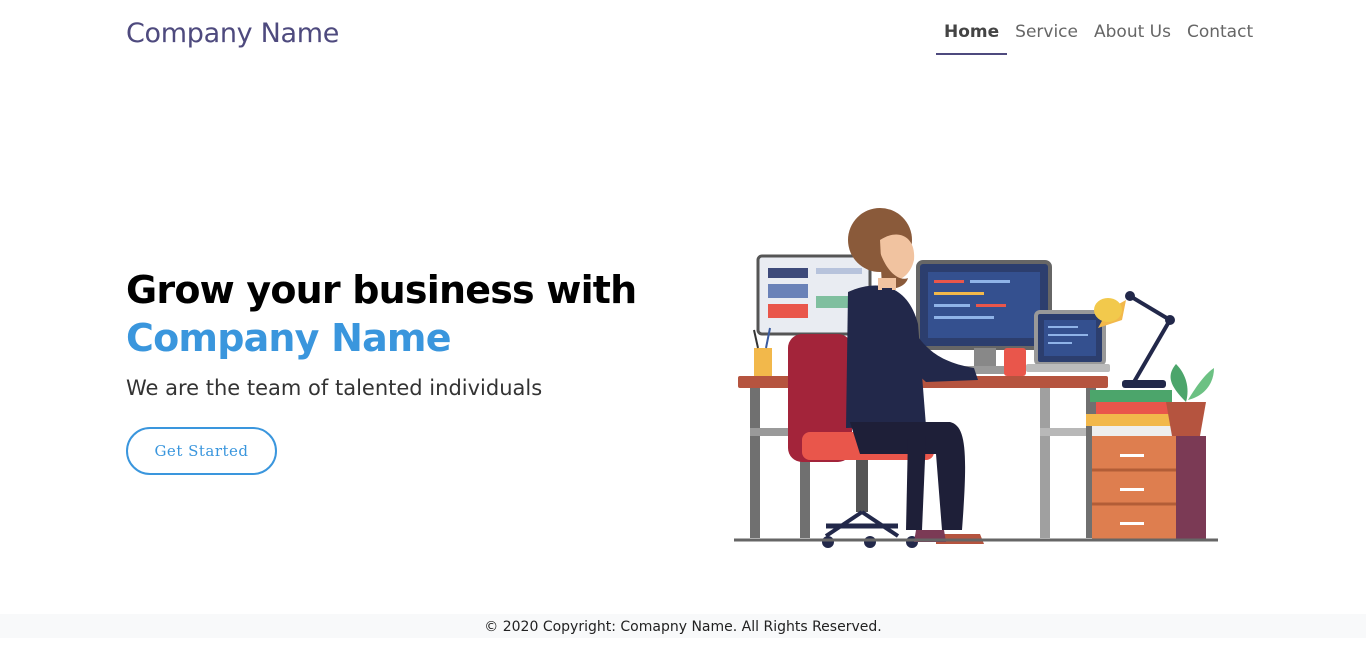 This screenshot has width=1366, height=657. What do you see at coordinates (381, 290) in the screenshot?
I see `hero-title-line1: Grow your business with` at bounding box center [381, 290].